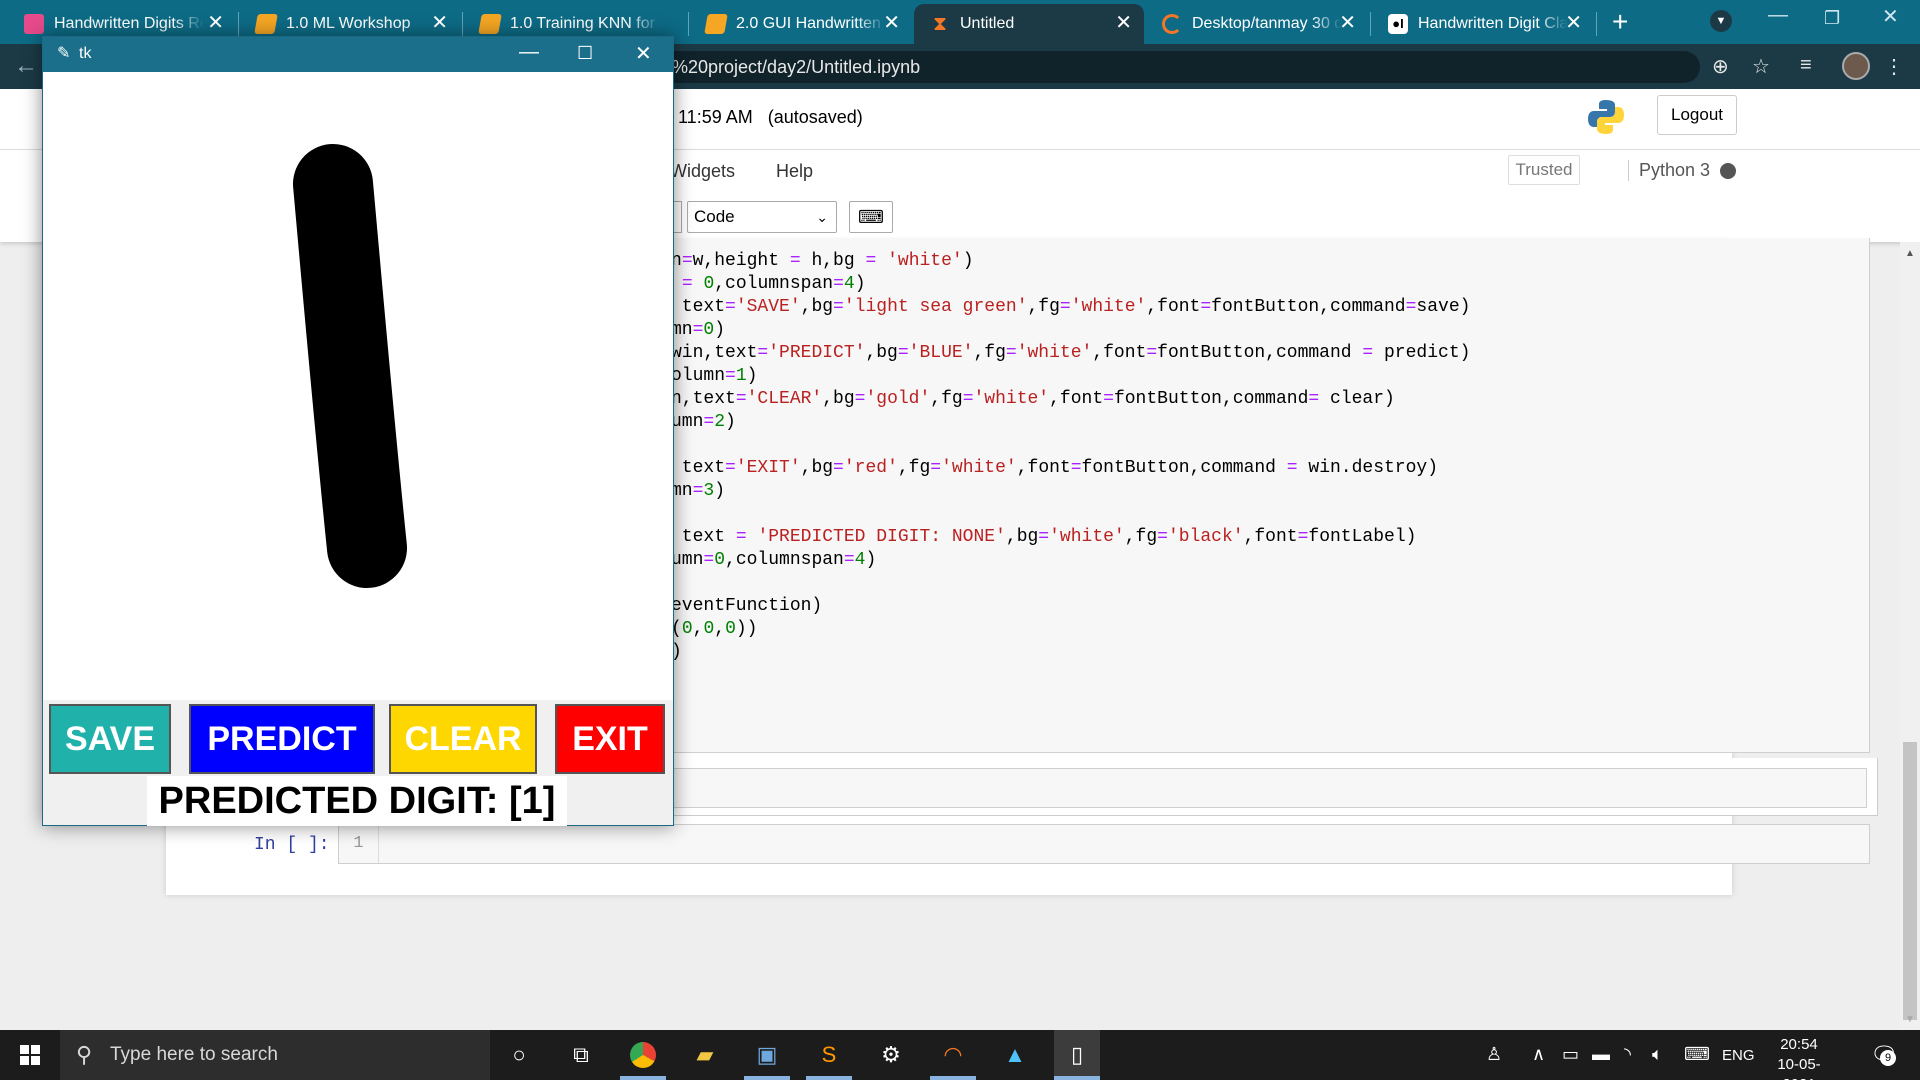  Describe the element at coordinates (1620, 22) in the screenshot. I see `new-tab-button: +` at that location.